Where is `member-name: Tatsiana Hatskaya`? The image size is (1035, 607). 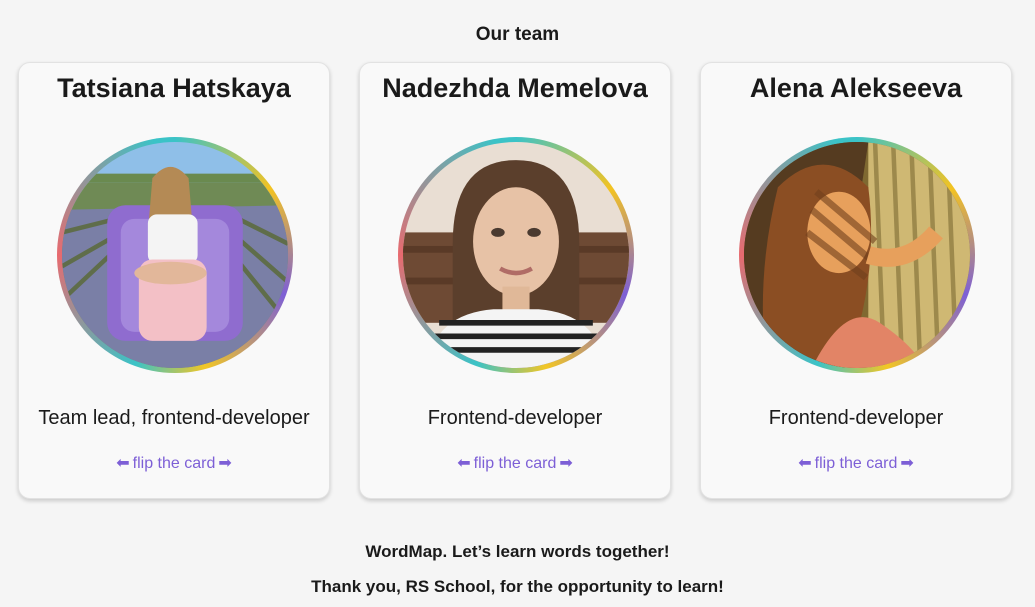 member-name: Tatsiana Hatskaya is located at coordinates (174, 88).